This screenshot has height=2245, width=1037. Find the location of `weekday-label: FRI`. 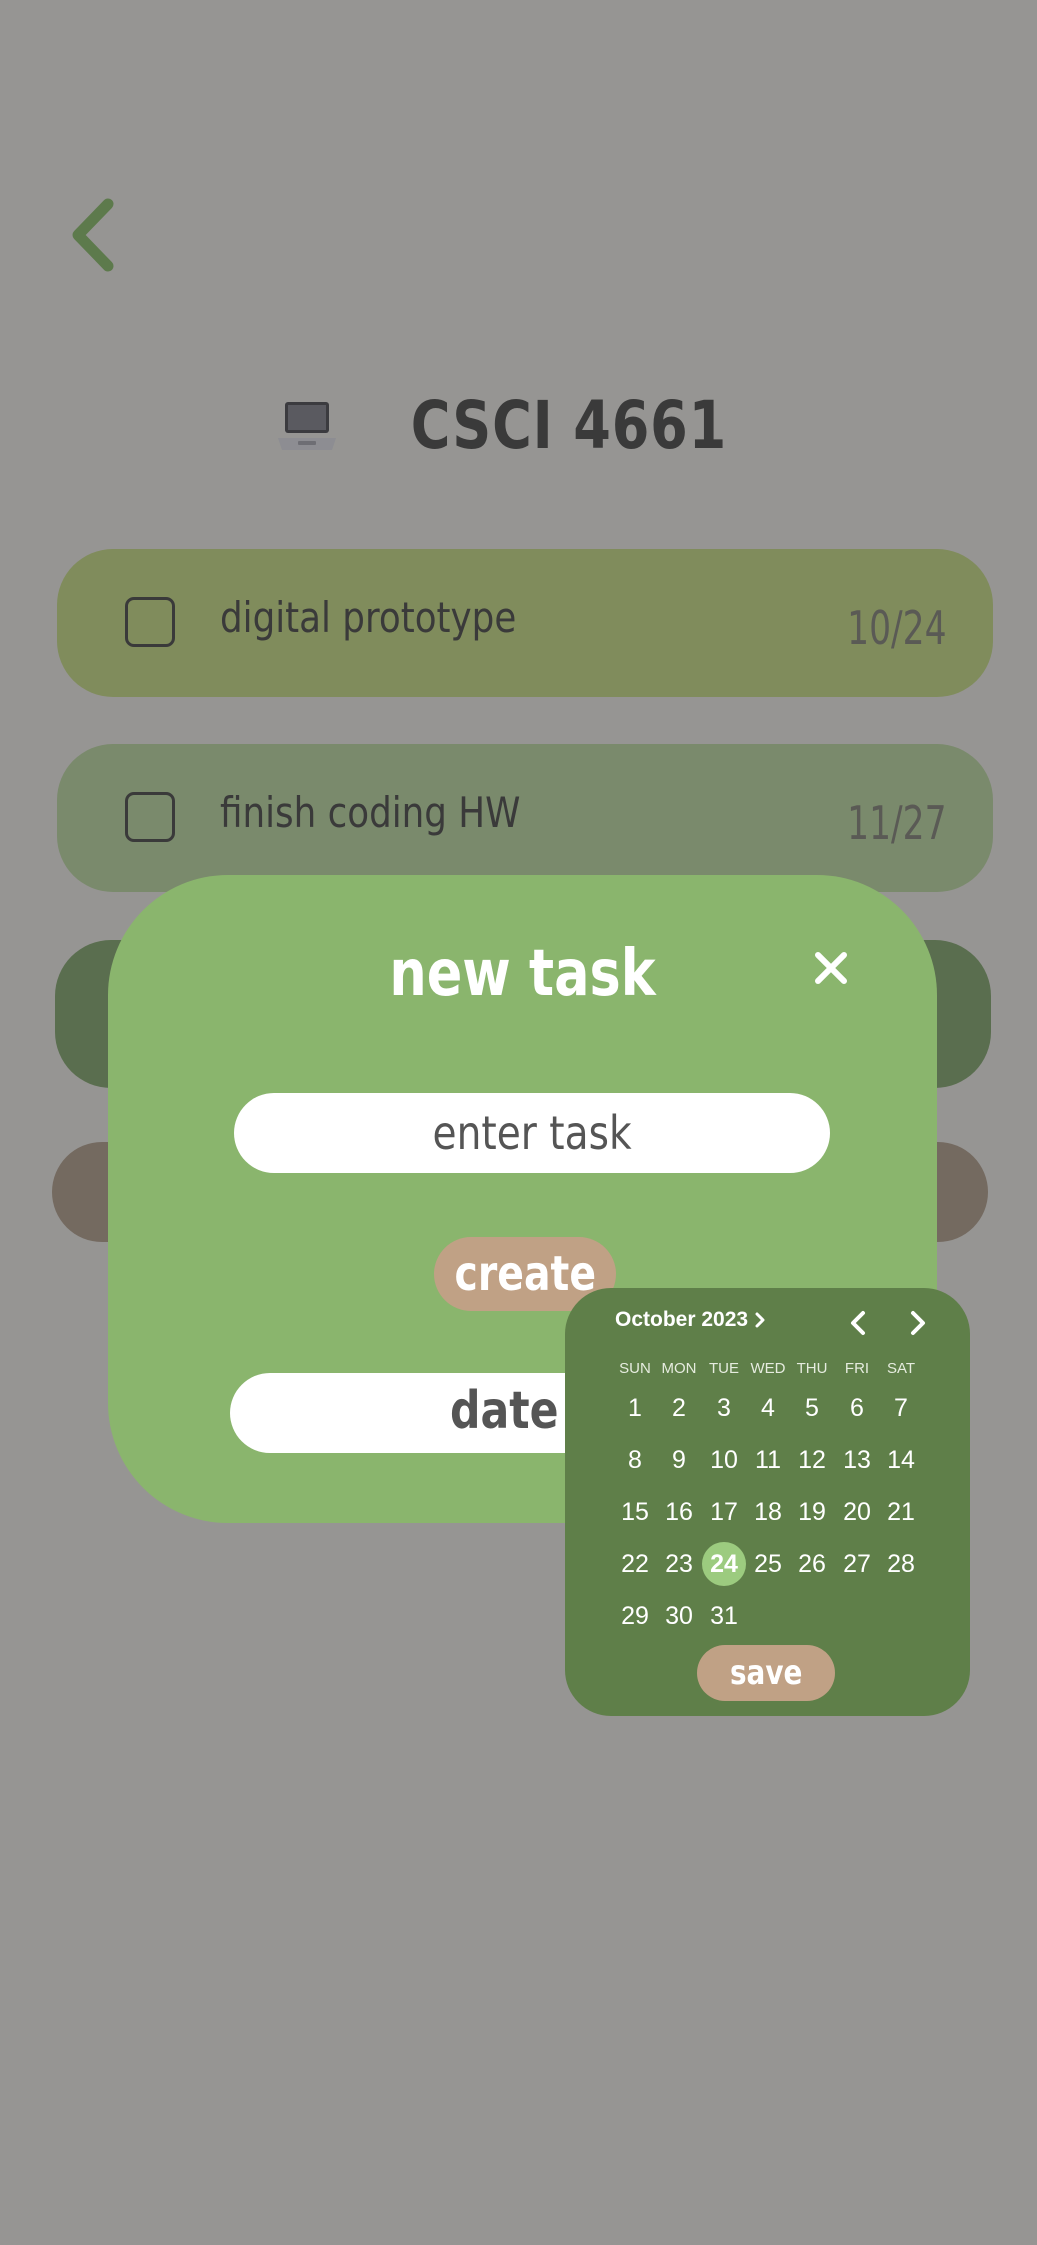

weekday-label: FRI is located at coordinates (857, 1368).